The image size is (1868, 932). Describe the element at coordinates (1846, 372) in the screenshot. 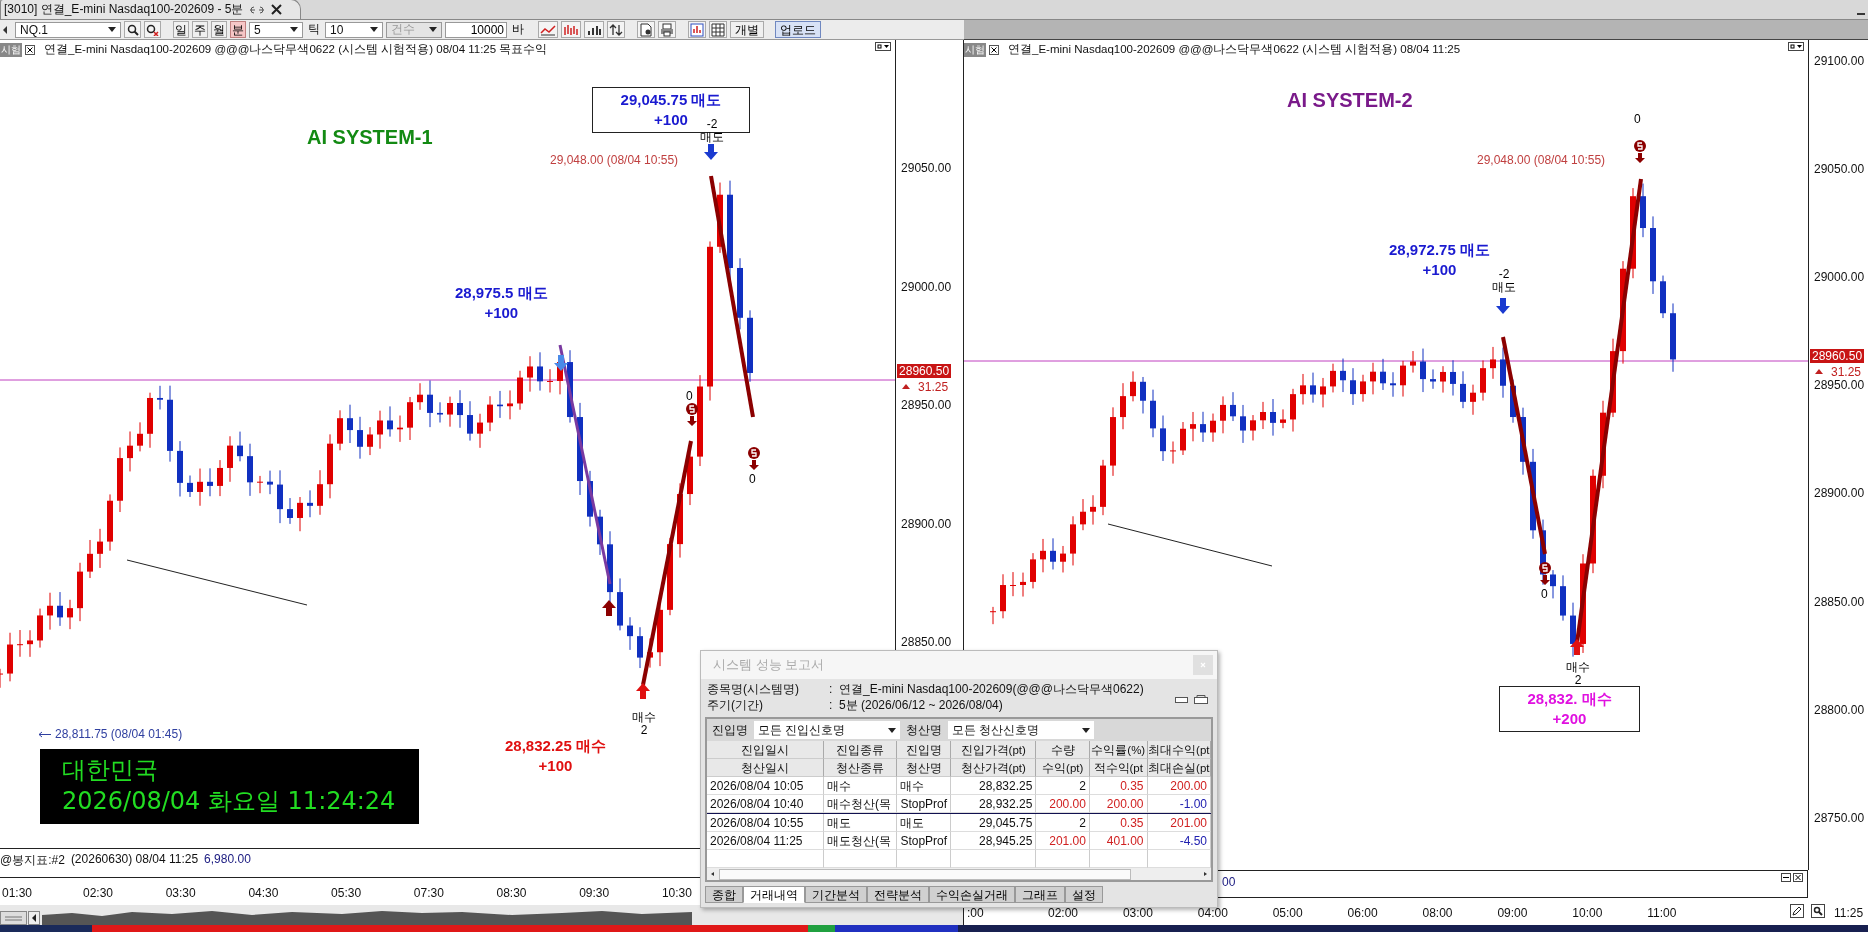

I see `price-change-label: 31.25` at that location.